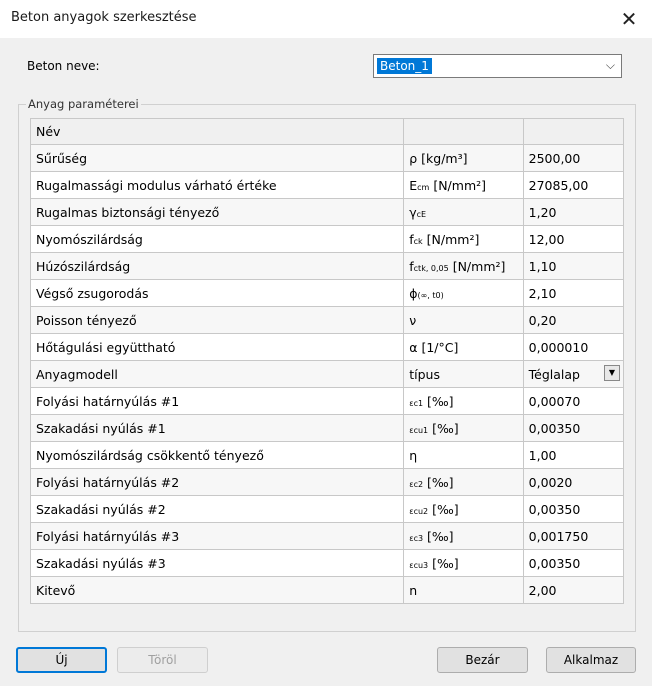 The width and height of the screenshot is (652, 686). I want to click on param-value-text: 27085,00, so click(558, 185).